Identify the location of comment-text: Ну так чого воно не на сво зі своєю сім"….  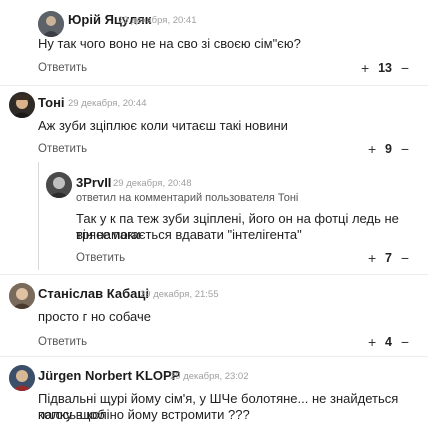
(169, 43).